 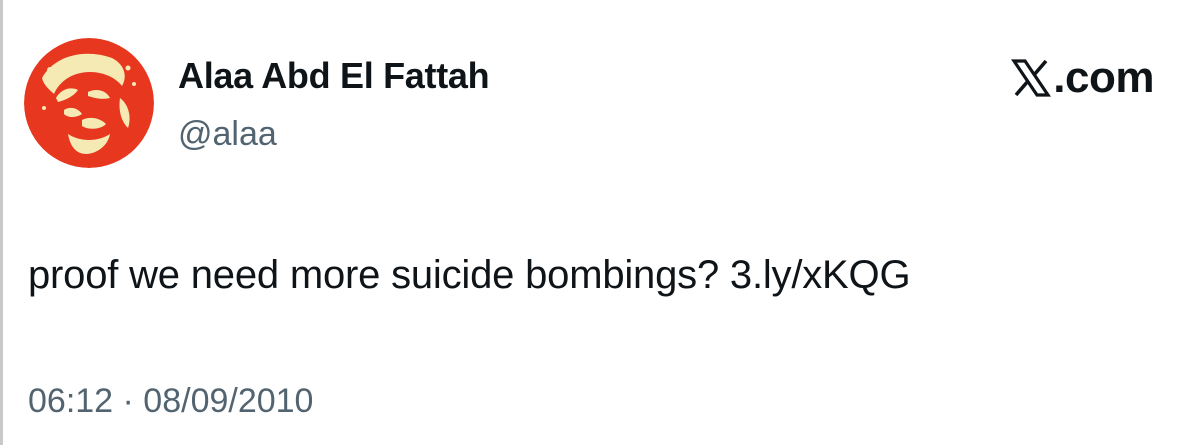 What do you see at coordinates (227, 134) in the screenshot?
I see `author-handle: @alaa` at bounding box center [227, 134].